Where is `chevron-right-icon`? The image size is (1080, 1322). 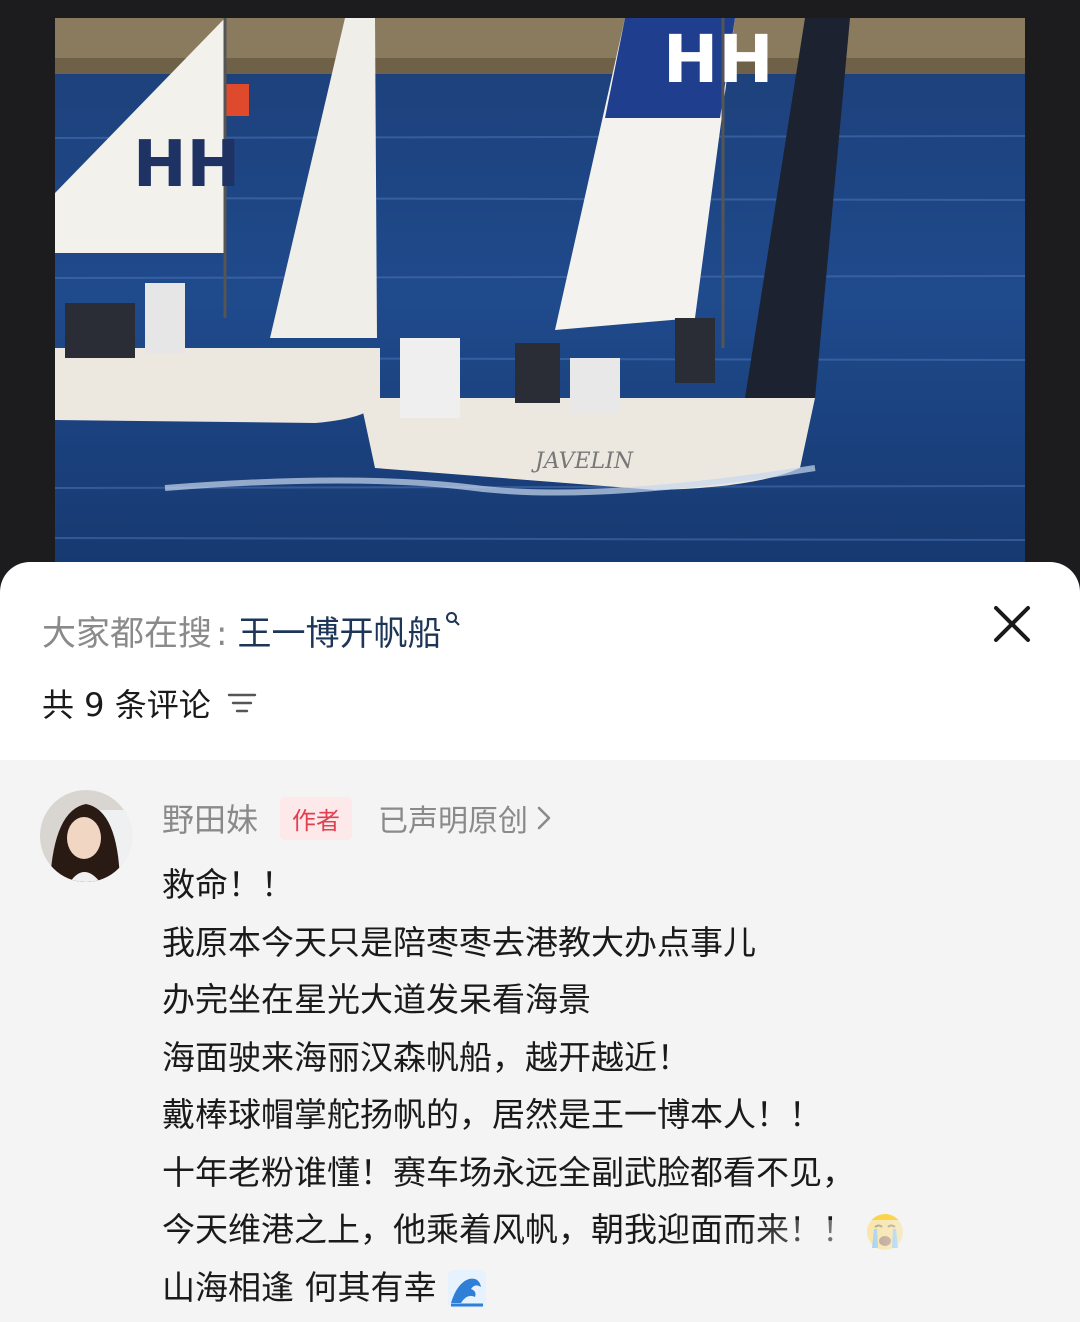
chevron-right-icon is located at coordinates (544, 818).